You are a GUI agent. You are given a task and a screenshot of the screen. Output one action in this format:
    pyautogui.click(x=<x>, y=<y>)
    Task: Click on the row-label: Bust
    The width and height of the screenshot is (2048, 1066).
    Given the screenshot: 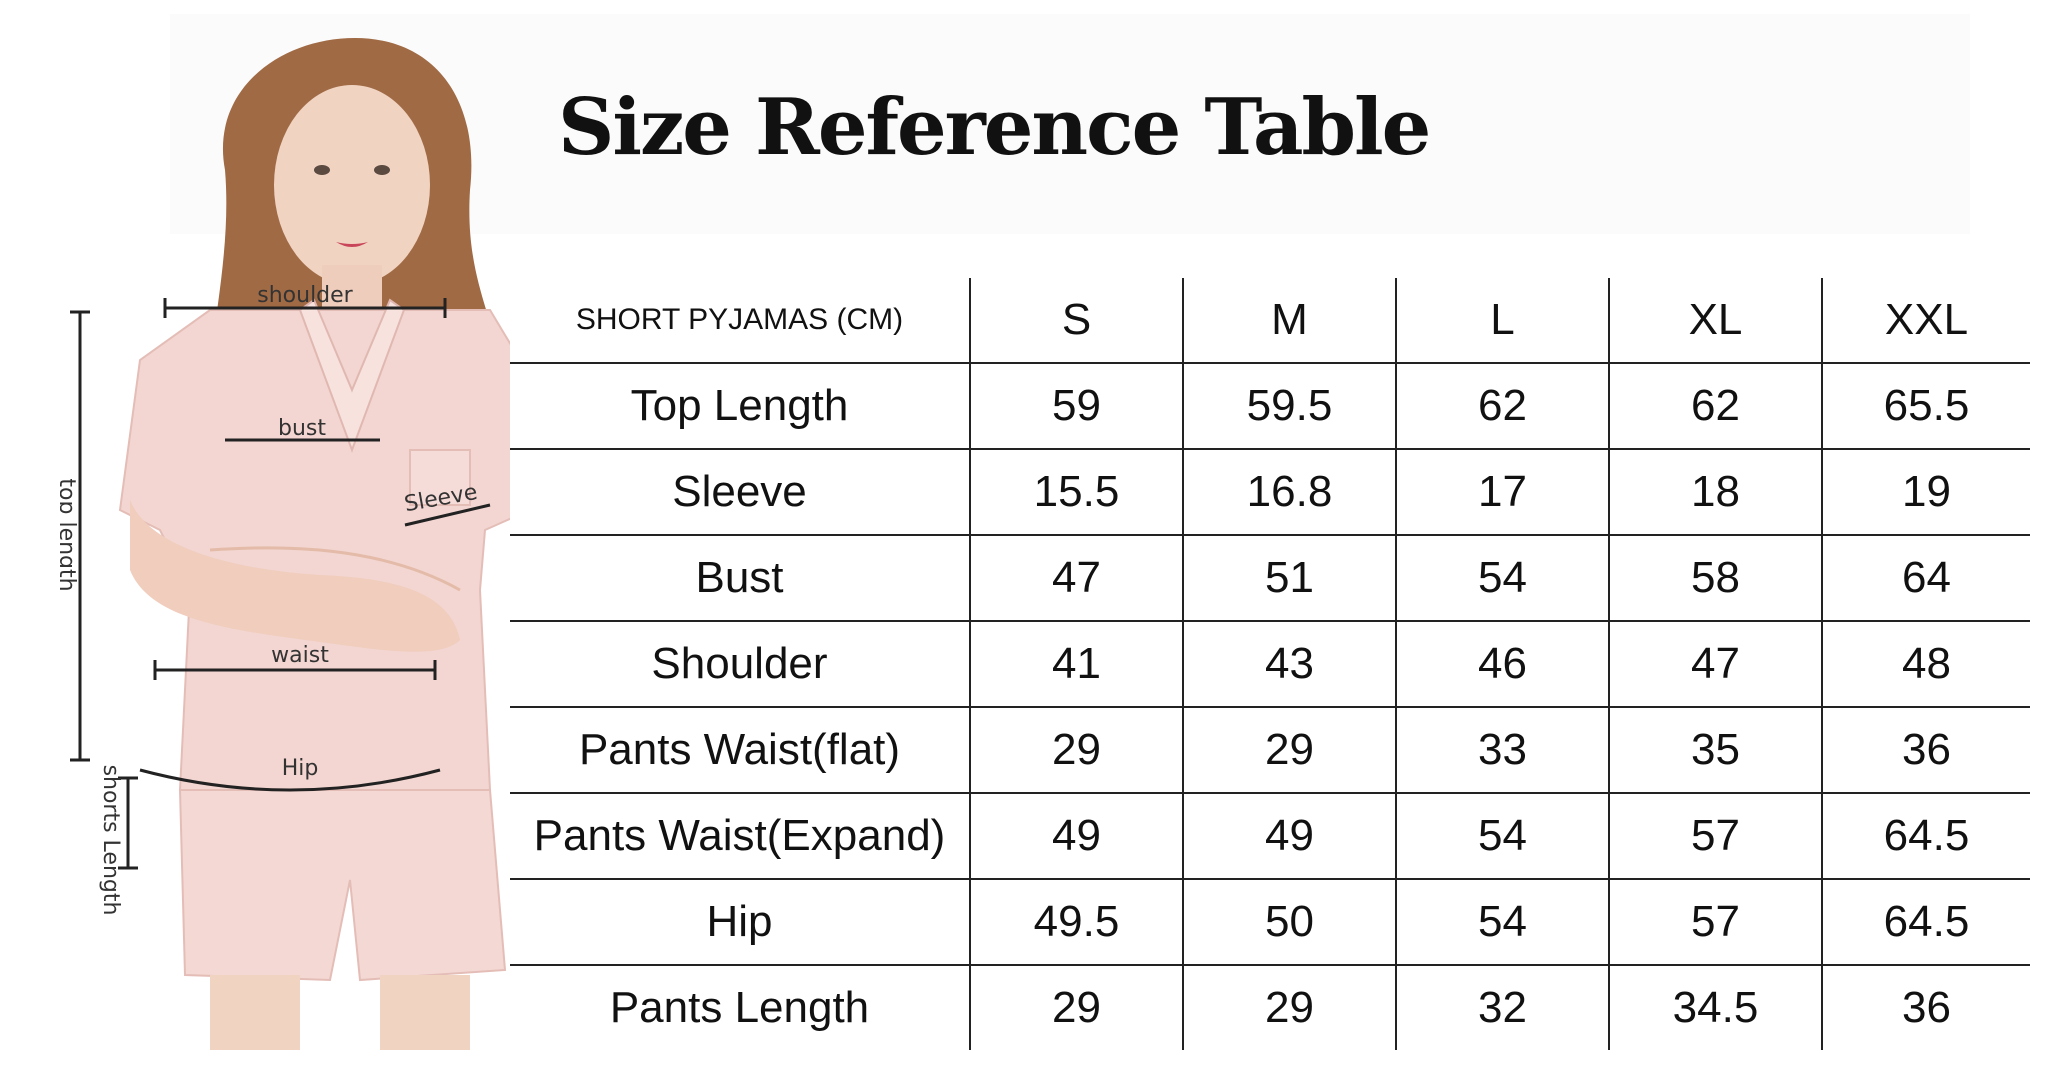 What is the action you would take?
    pyautogui.click(x=740, y=578)
    